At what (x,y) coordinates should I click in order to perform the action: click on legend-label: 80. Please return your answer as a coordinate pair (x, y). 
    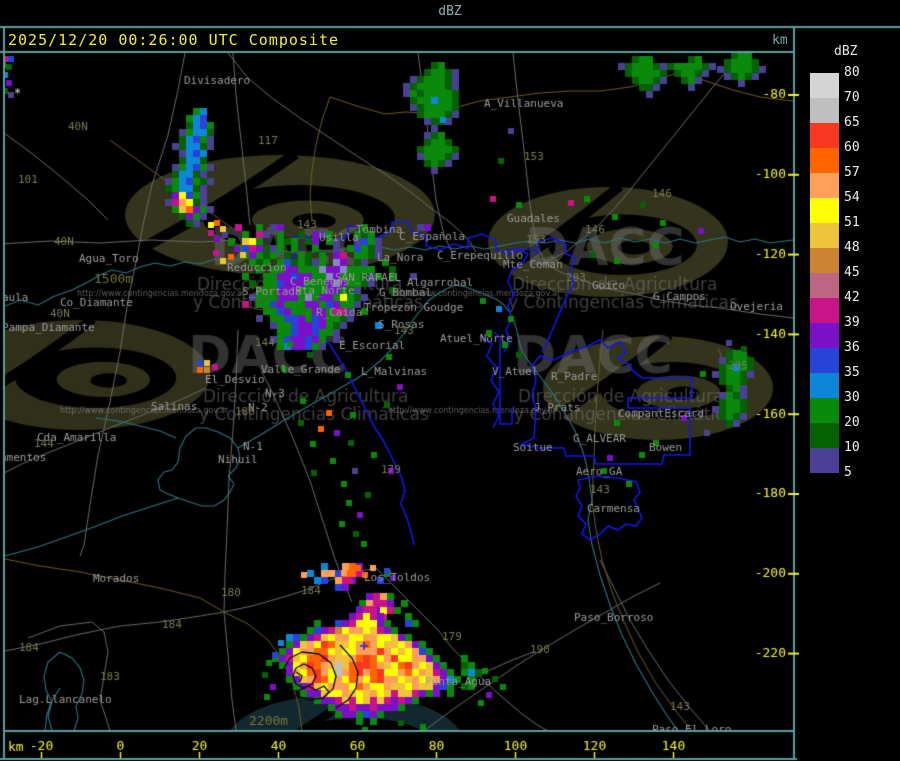
    Looking at the image, I should click on (852, 72).